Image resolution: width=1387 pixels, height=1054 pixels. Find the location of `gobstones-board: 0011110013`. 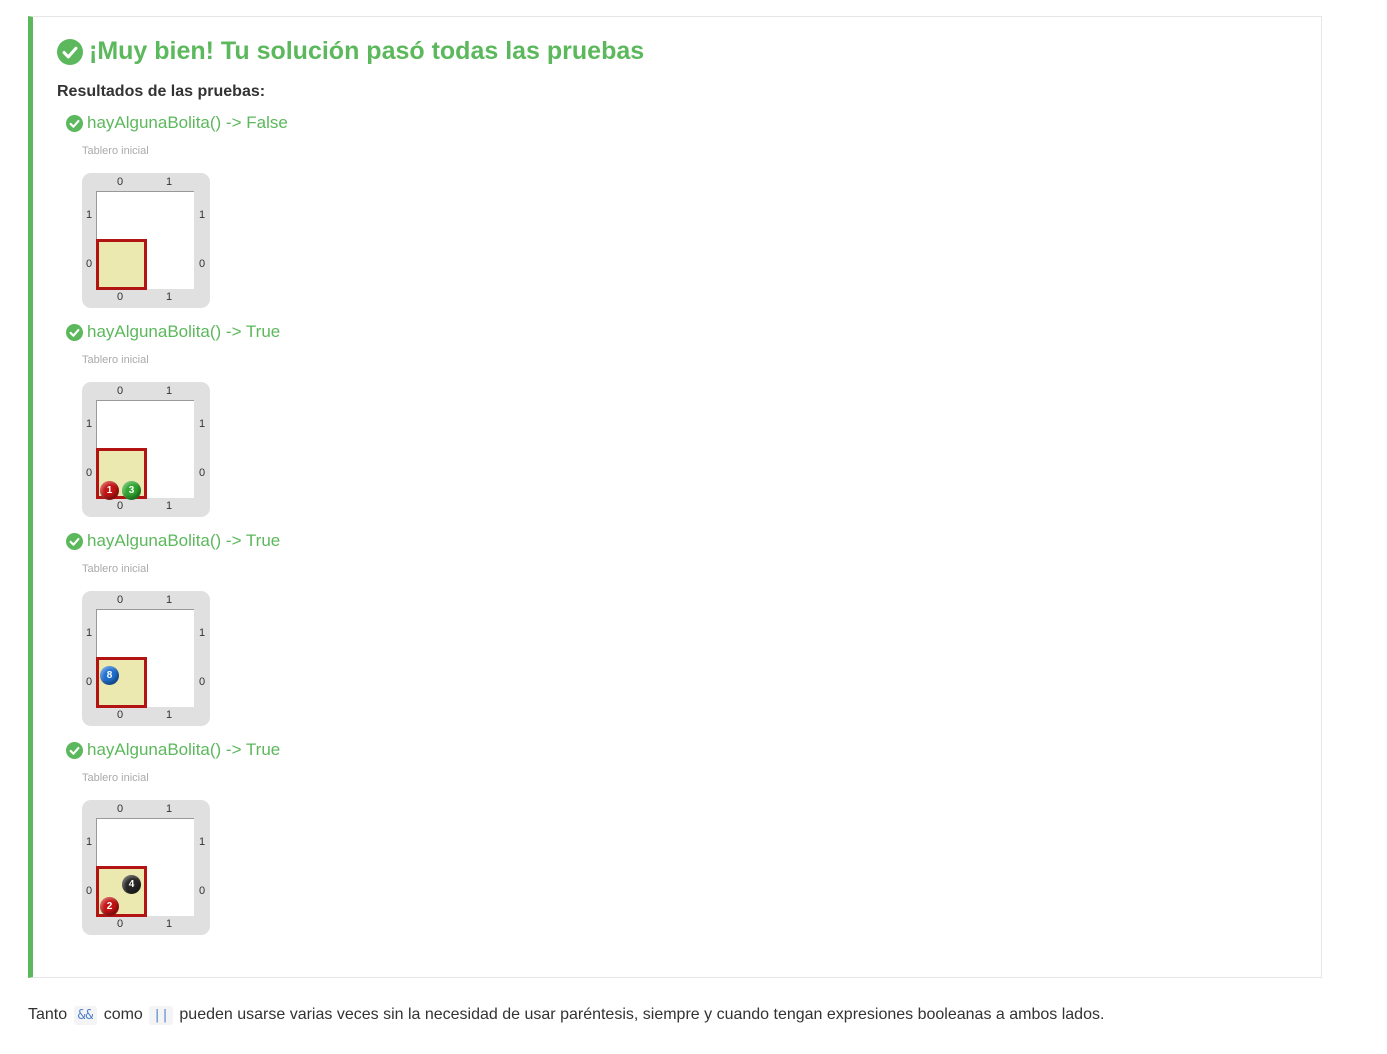

gobstones-board: 0011110013 is located at coordinates (146, 449).